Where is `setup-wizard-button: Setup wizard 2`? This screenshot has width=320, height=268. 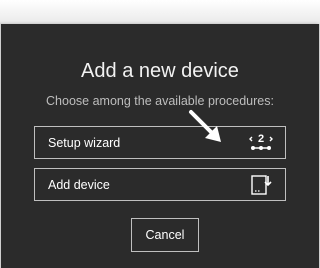
setup-wizard-button: Setup wizard 2 is located at coordinates (160, 142).